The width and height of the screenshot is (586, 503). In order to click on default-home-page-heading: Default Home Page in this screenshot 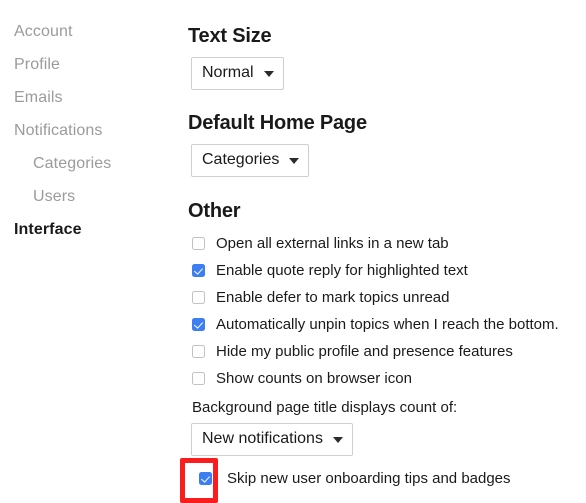, I will do `click(277, 123)`.